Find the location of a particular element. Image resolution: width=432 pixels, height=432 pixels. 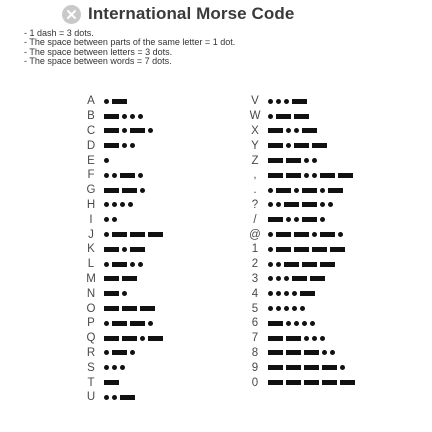

morse-row: A is located at coordinates (125, 101).